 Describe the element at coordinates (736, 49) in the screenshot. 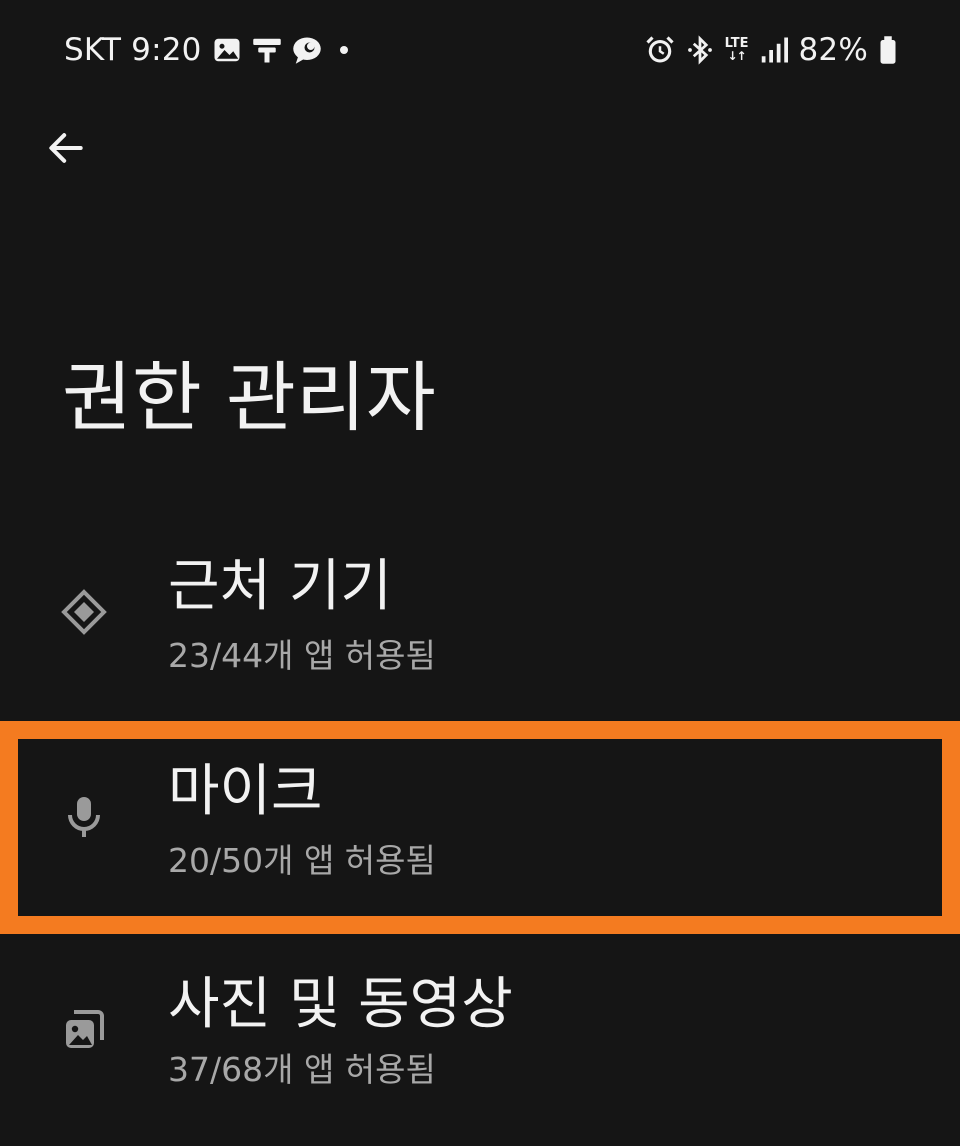

I see `lte-icon: LTE ↓↑` at that location.